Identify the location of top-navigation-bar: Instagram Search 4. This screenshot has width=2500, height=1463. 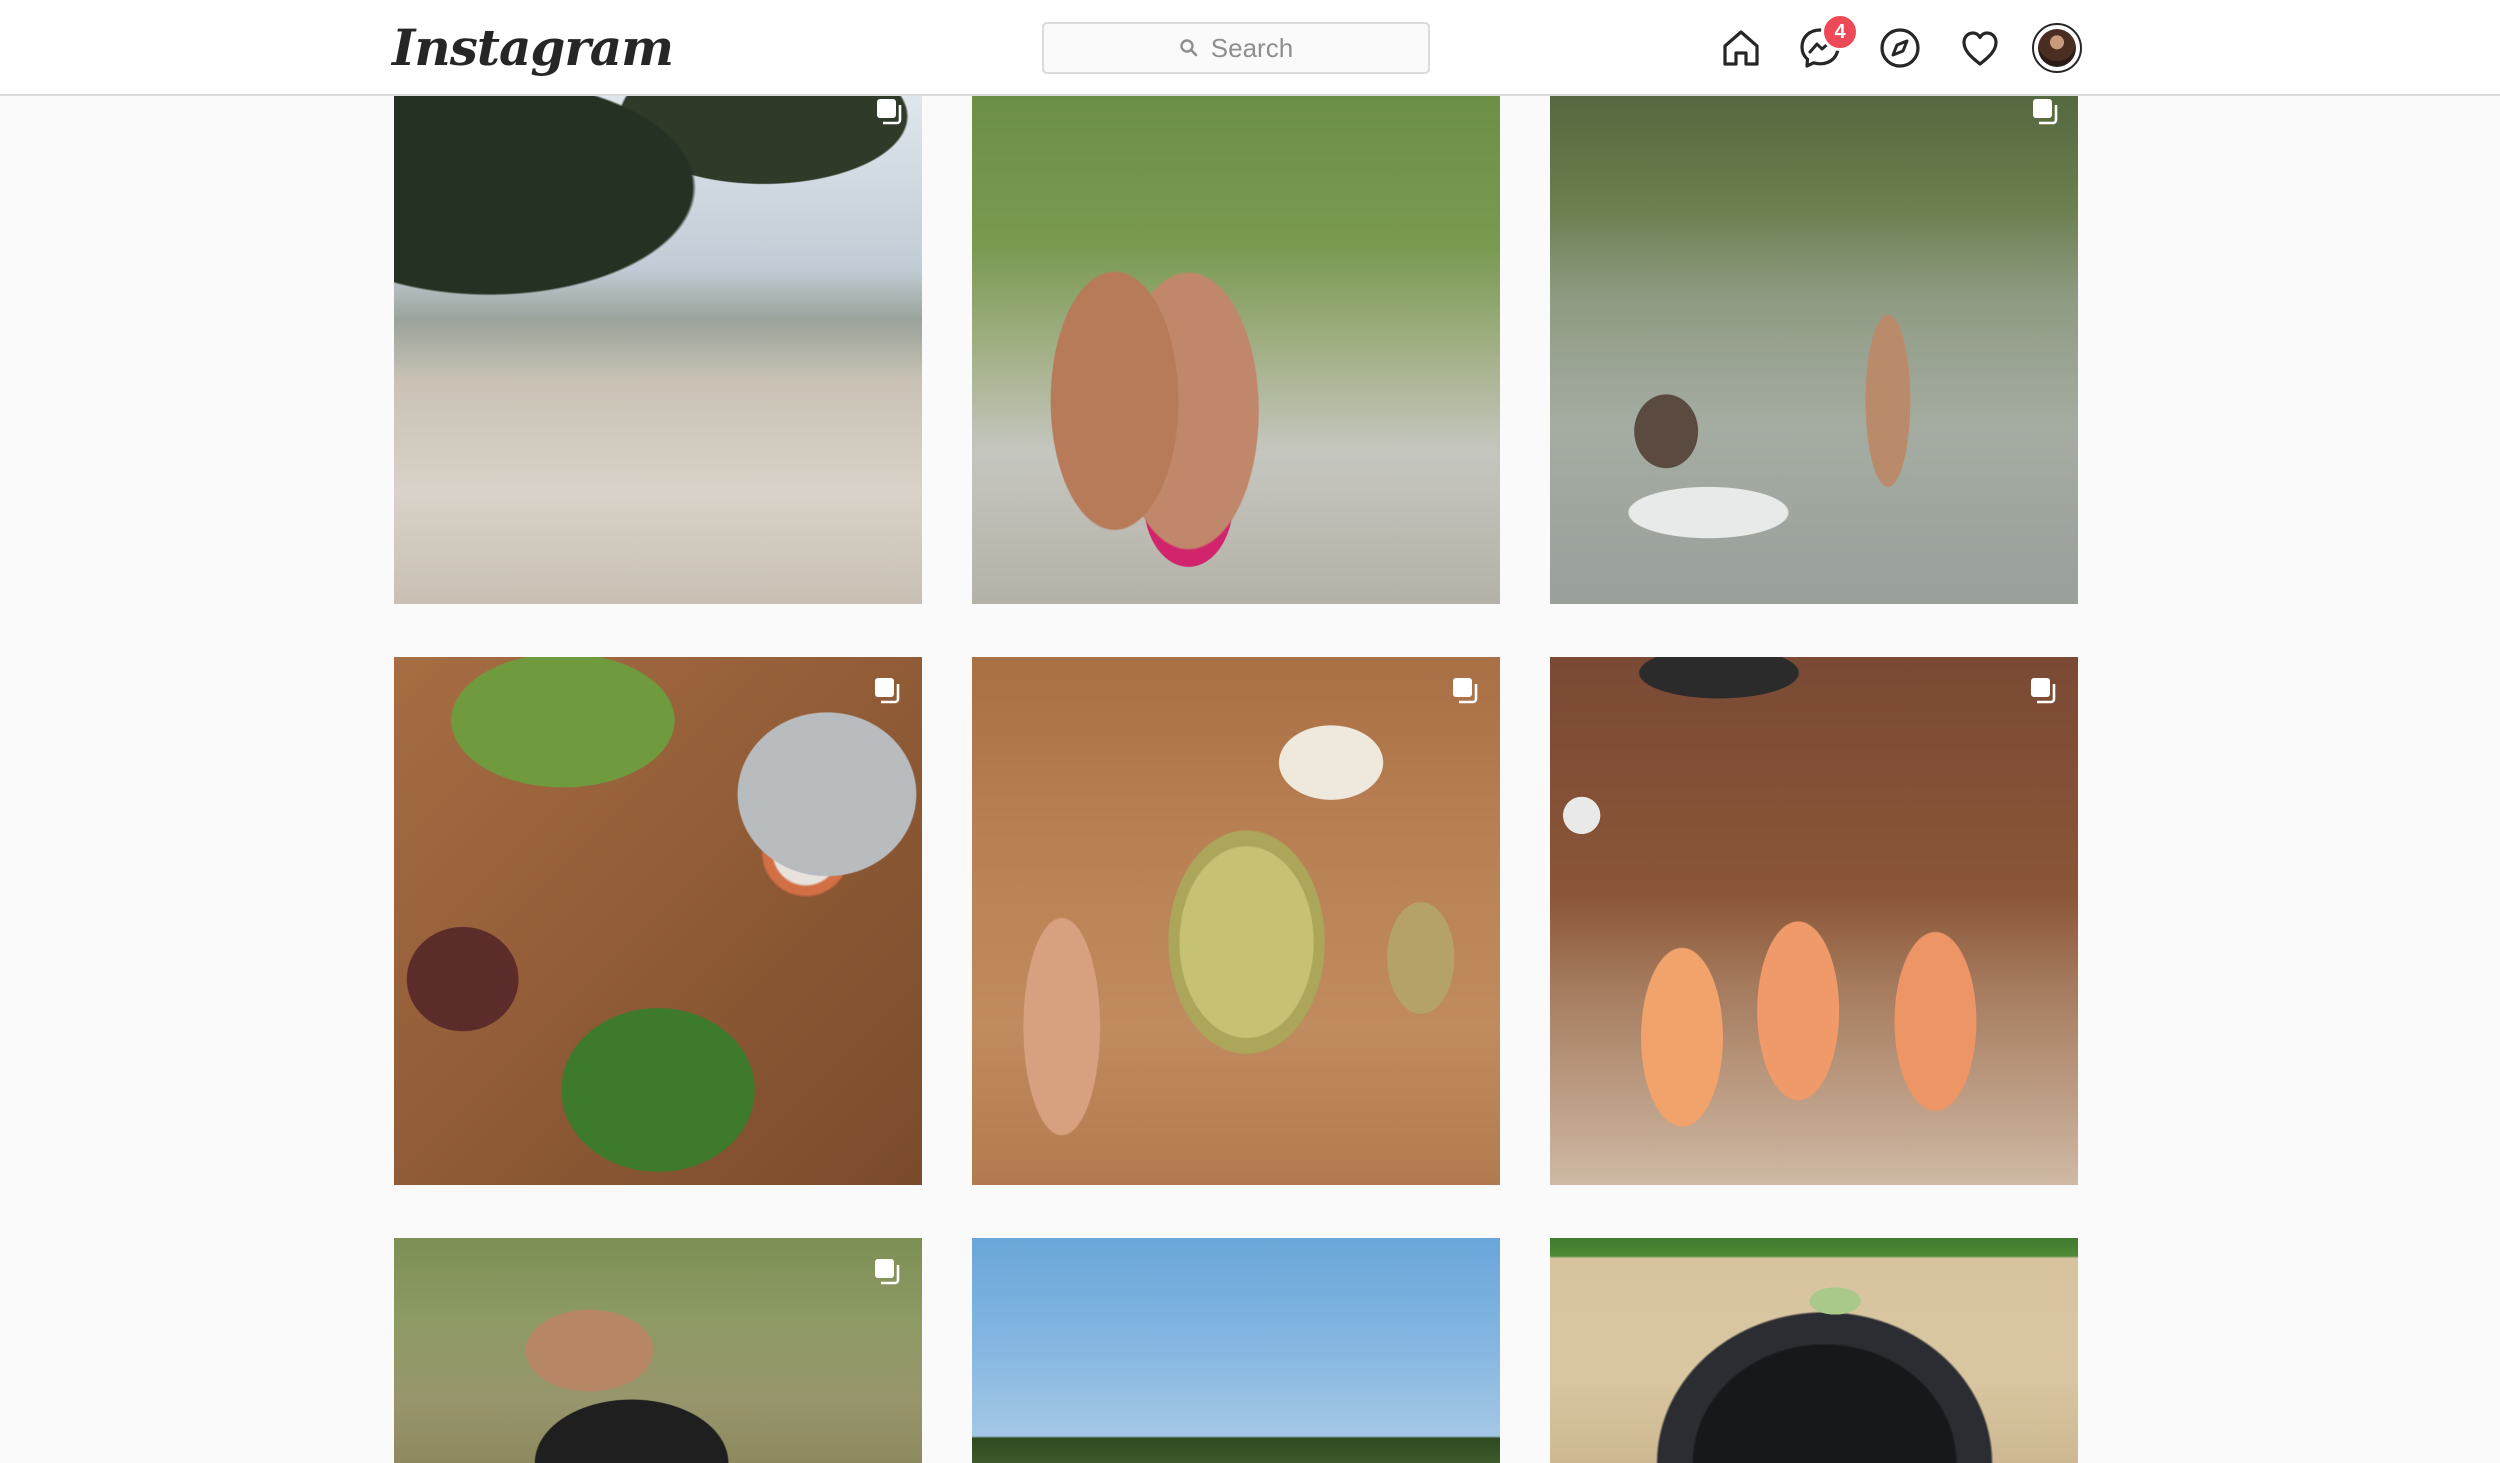
(1250, 48).